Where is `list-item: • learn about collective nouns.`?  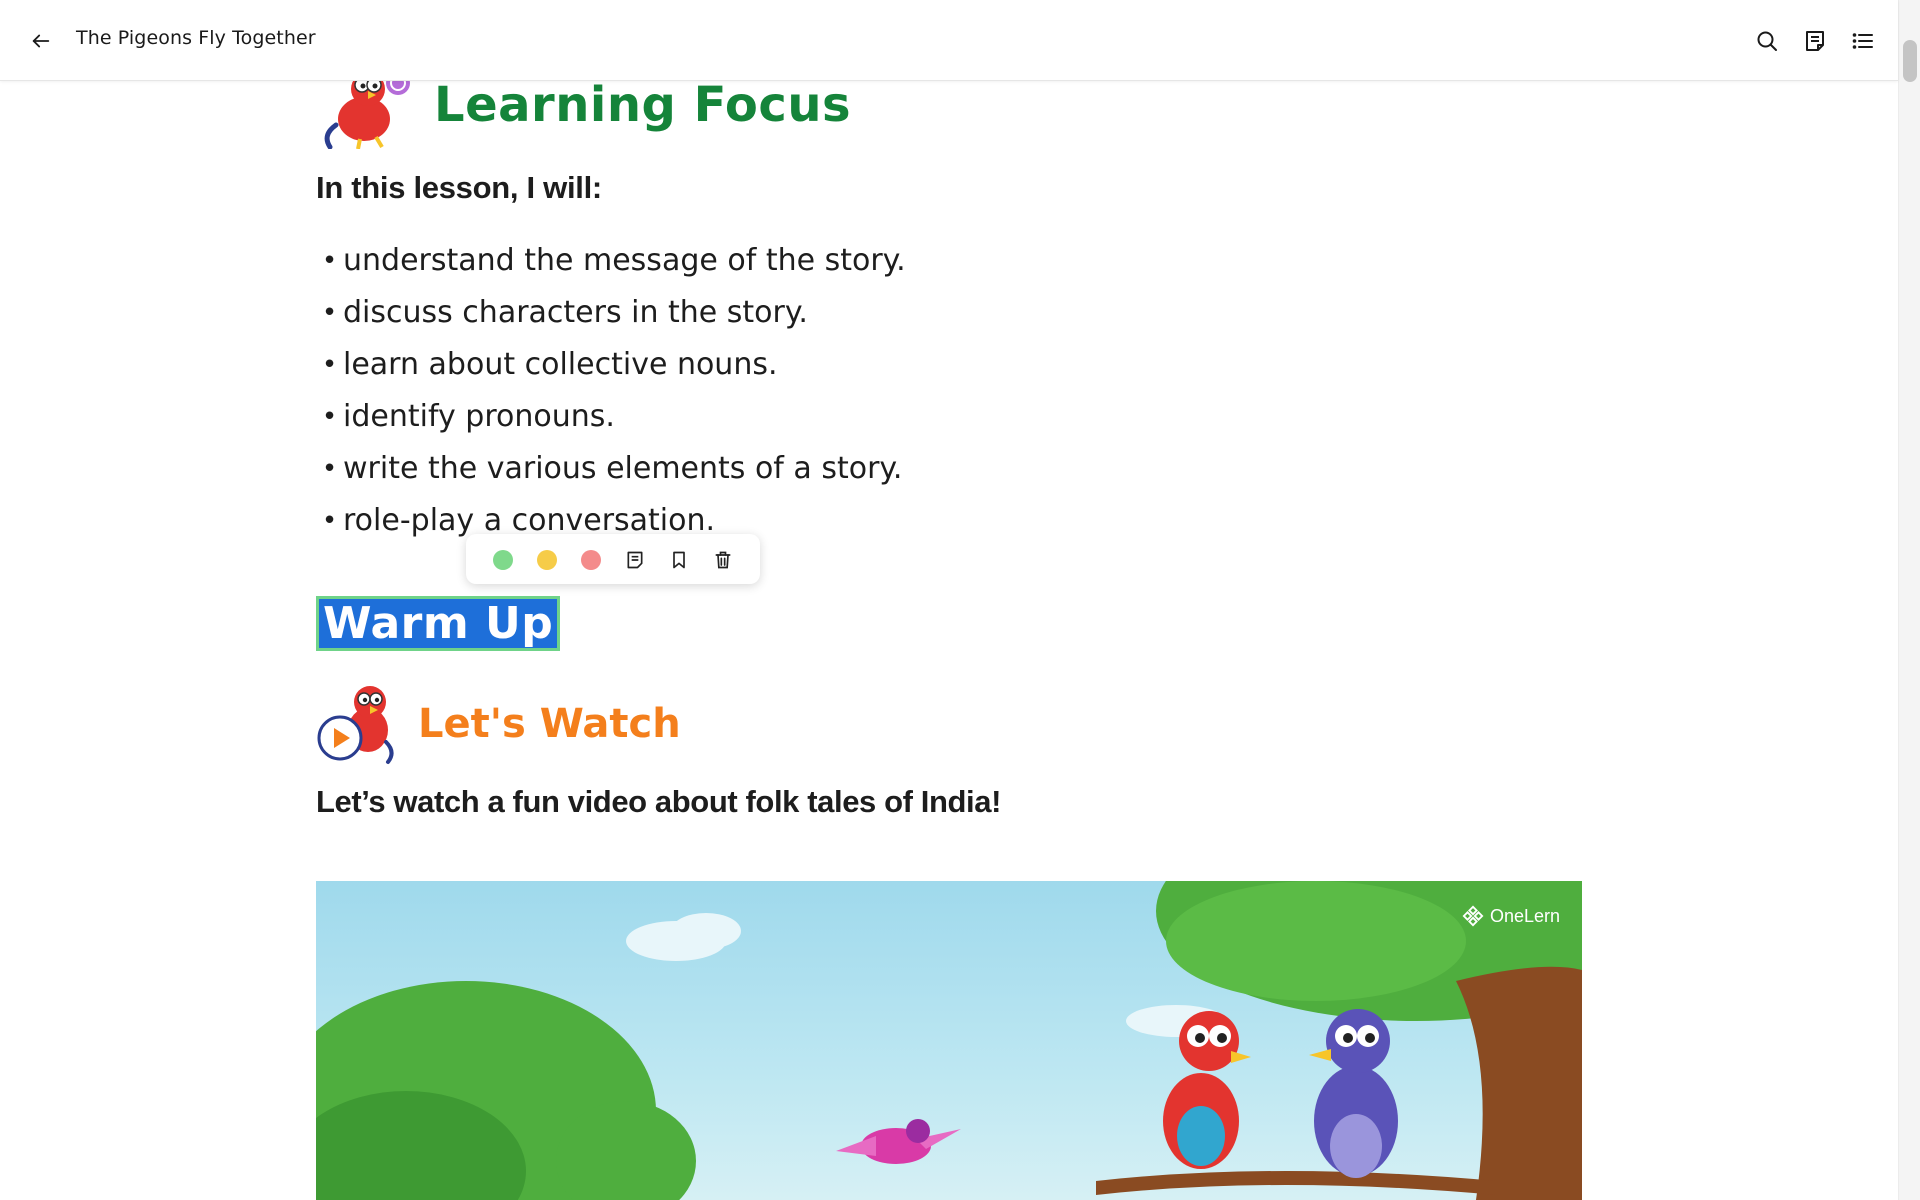 list-item: • learn about collective nouns. is located at coordinates (611, 366).